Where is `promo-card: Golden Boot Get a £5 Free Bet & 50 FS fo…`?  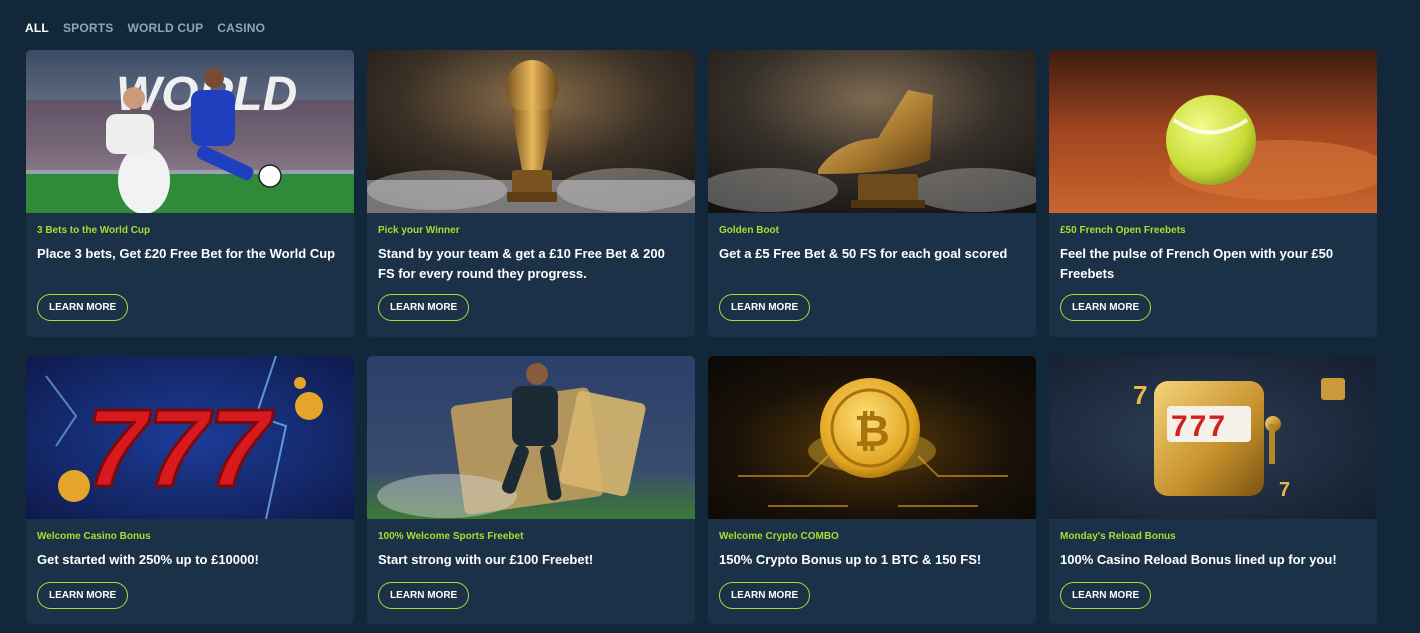
promo-card: Golden Boot Get a £5 Free Bet & 50 FS fo… is located at coordinates (872, 193).